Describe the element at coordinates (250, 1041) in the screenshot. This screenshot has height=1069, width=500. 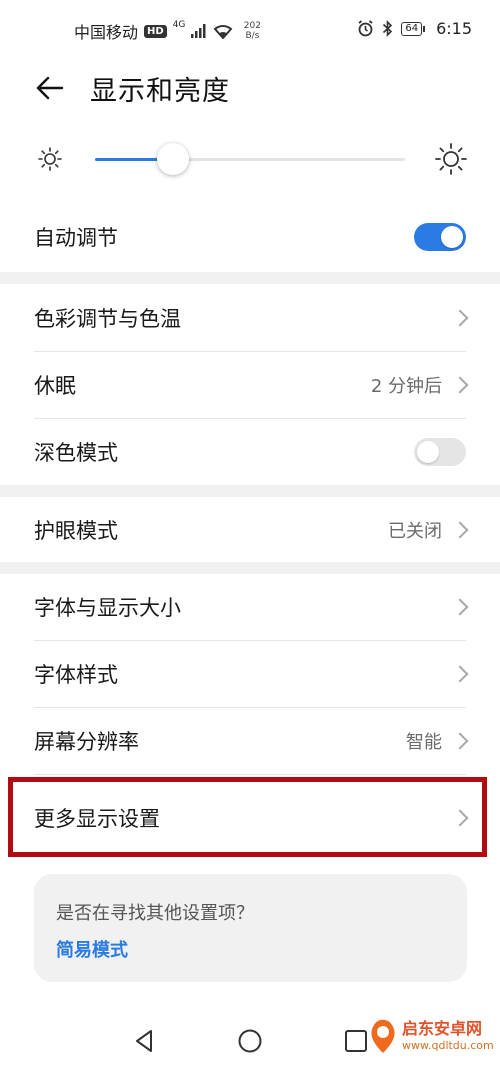
I see `home-icon` at that location.